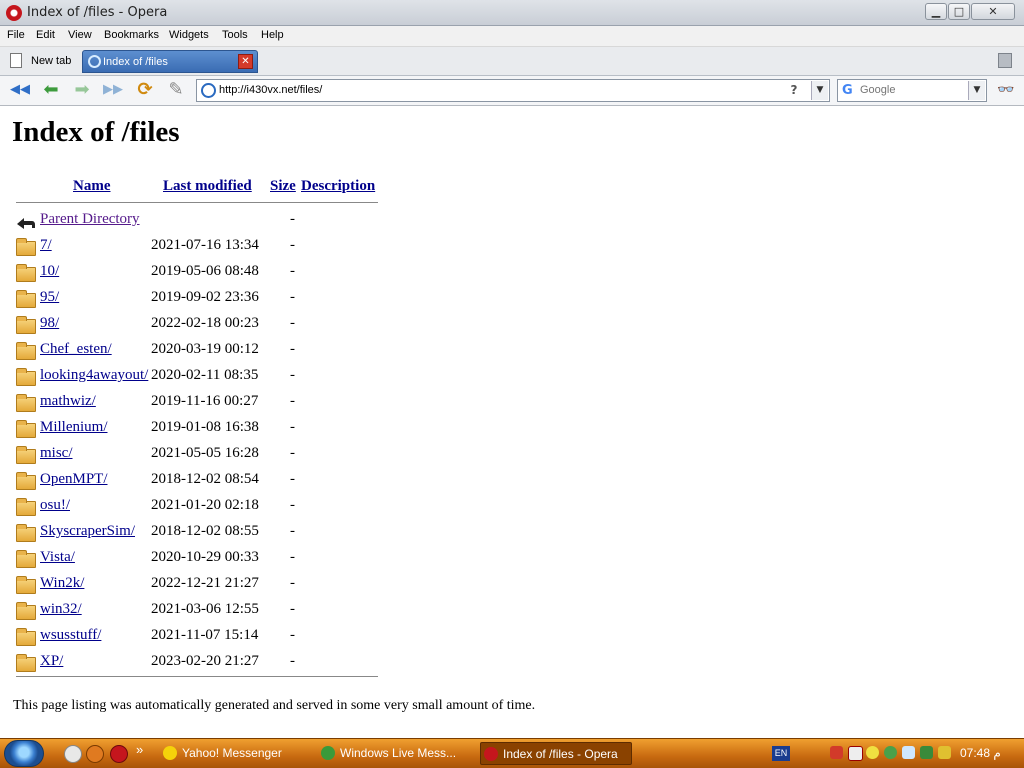 The height and width of the screenshot is (768, 1024). Describe the element at coordinates (139, 749) in the screenshot. I see `quicklaunch-more-button: »` at that location.